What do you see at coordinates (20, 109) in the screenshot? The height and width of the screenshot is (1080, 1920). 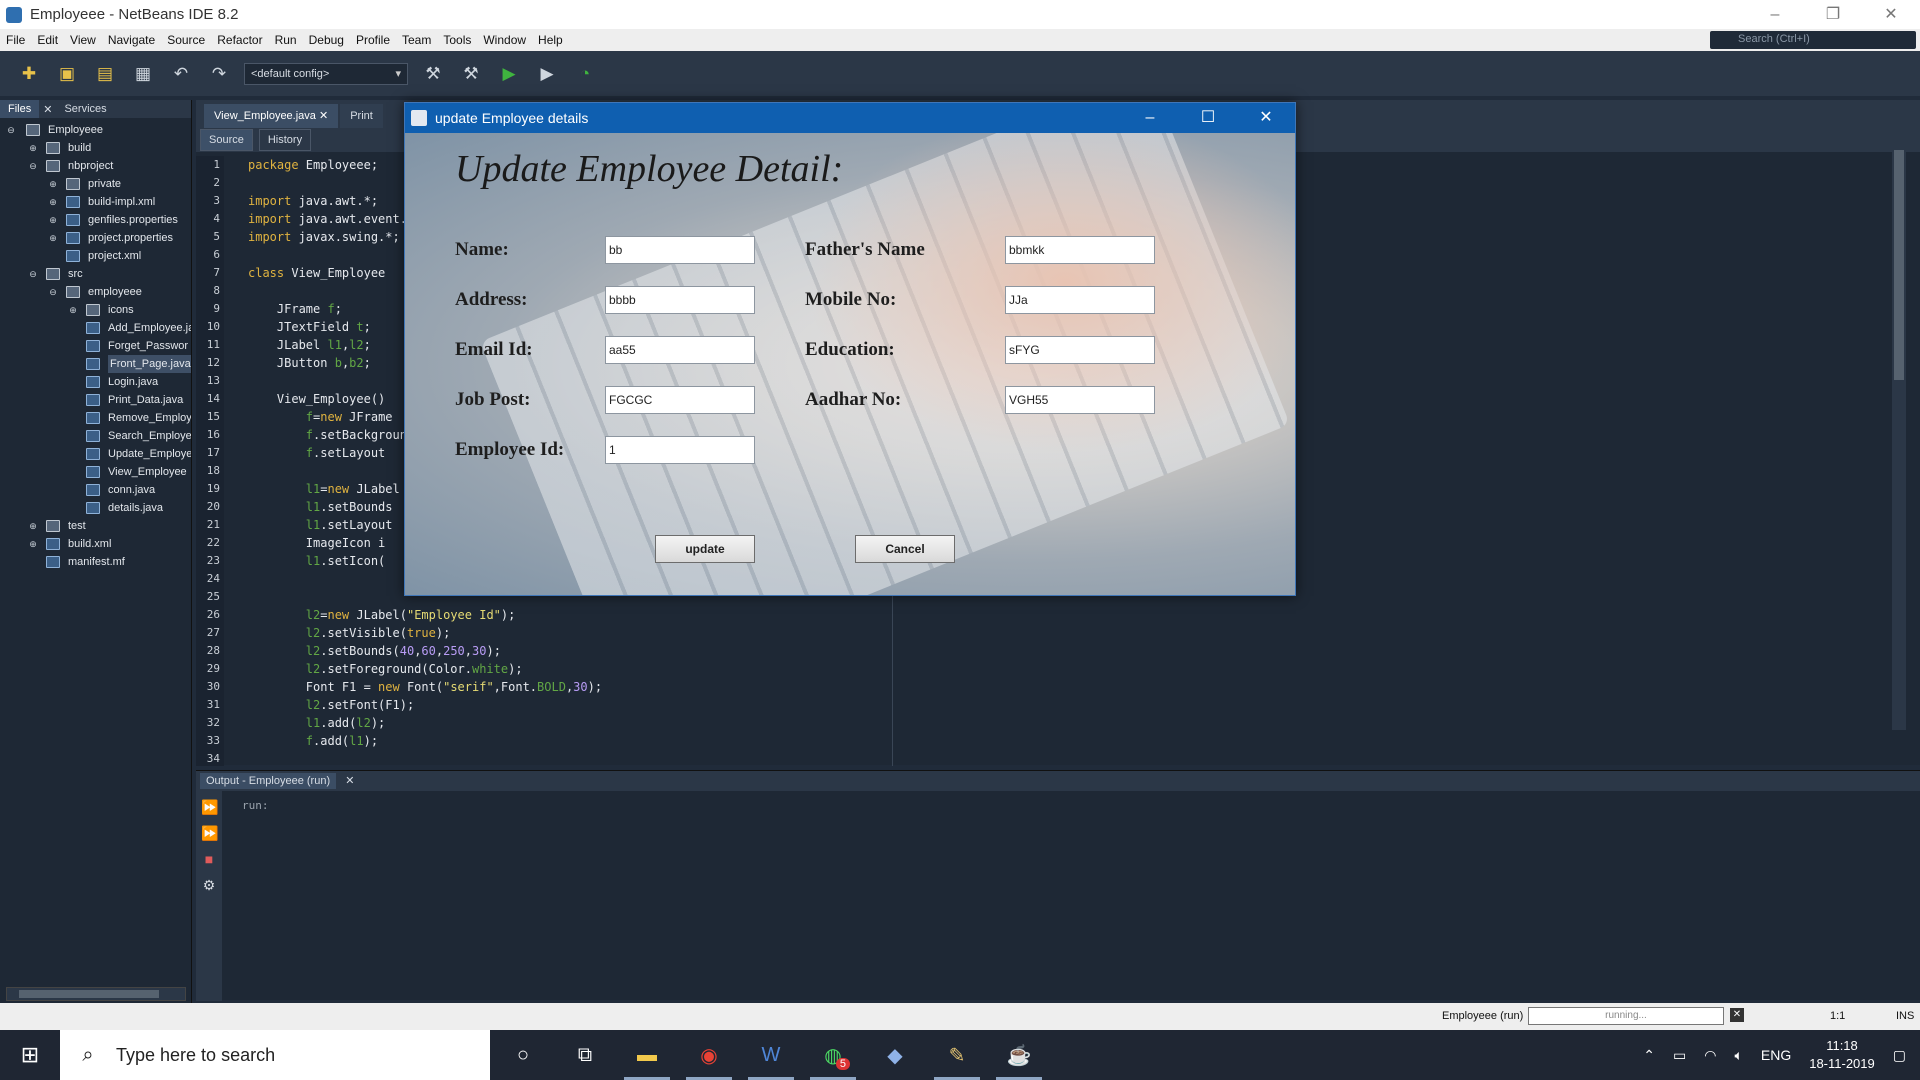 I see `tab-files: Files` at bounding box center [20, 109].